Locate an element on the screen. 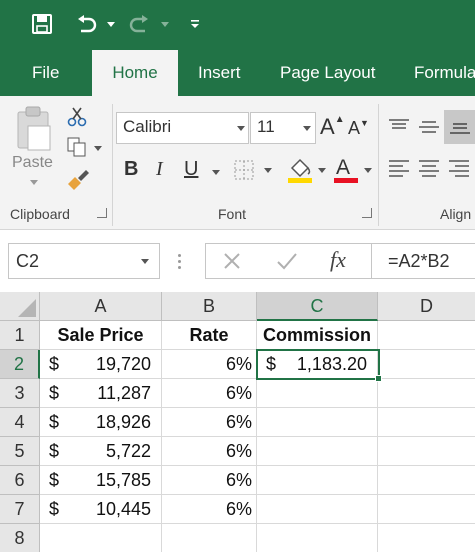 This screenshot has height=552, width=475. top-align-icon is located at coordinates (399, 127).